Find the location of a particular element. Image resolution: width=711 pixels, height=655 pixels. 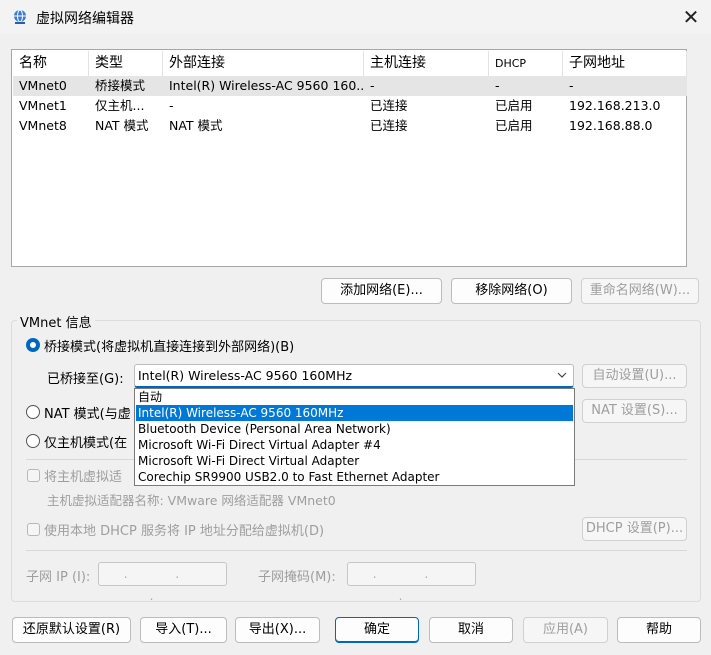

host-only-radio is located at coordinates (33, 441).